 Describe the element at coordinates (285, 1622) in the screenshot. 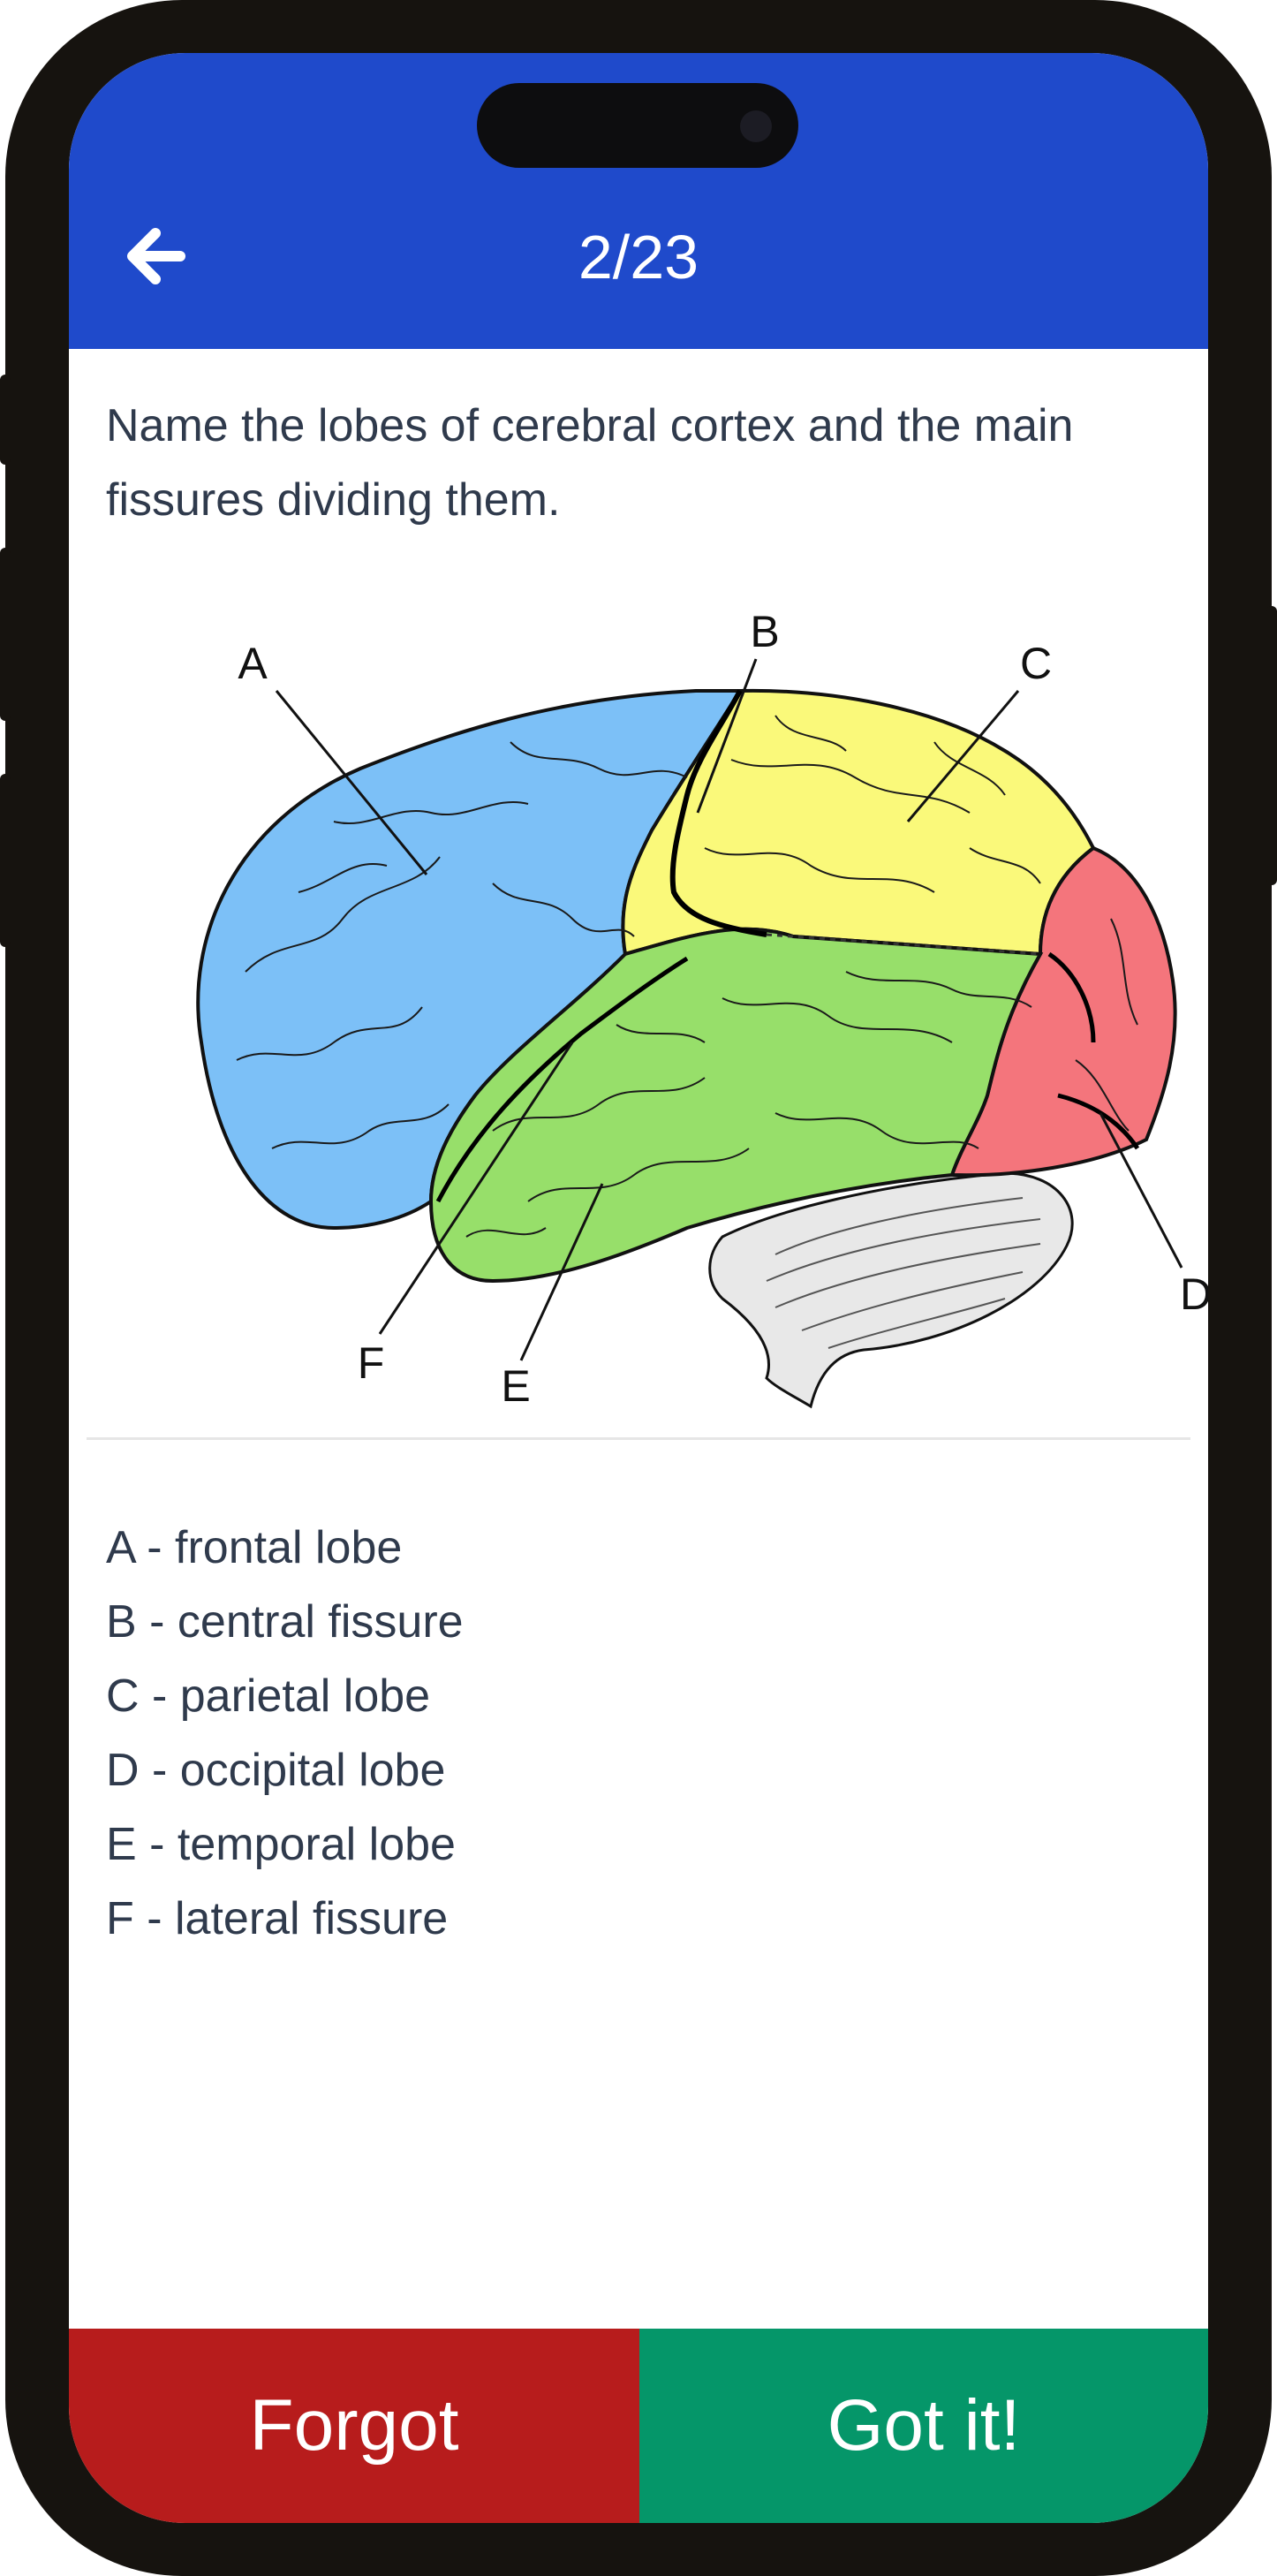

I see `answer-item: B - central fissure` at that location.